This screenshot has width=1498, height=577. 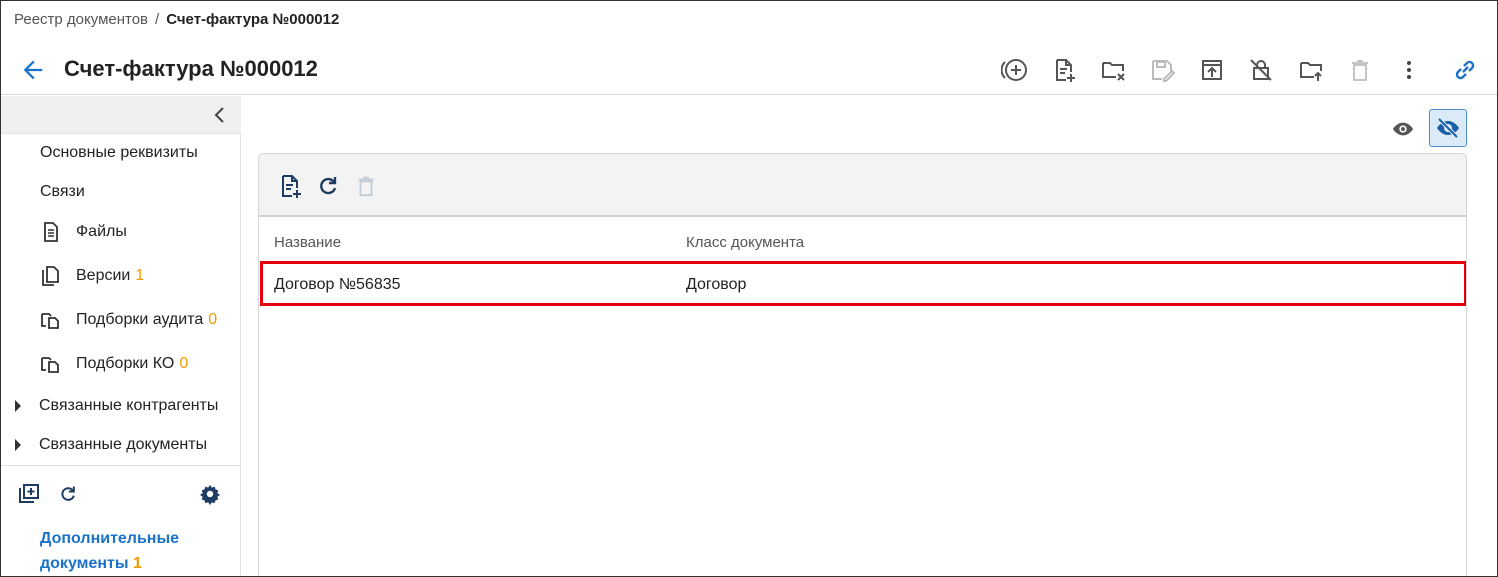 I want to click on sidebar-item-related-counterparties: Связанные контрагенты, so click(x=121, y=406).